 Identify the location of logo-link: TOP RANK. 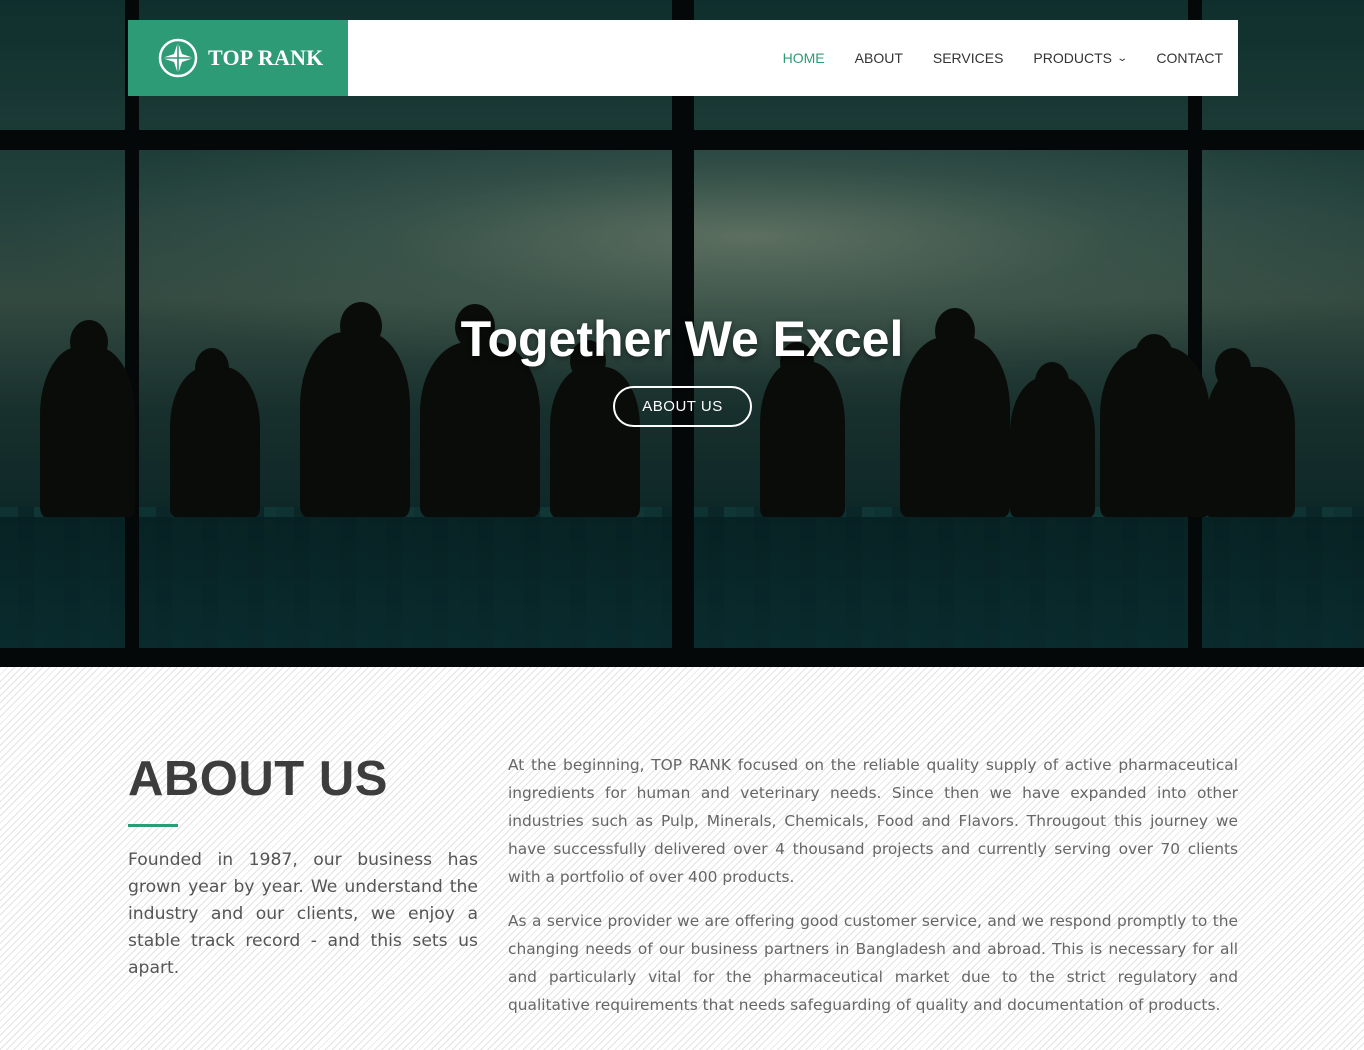
(238, 58).